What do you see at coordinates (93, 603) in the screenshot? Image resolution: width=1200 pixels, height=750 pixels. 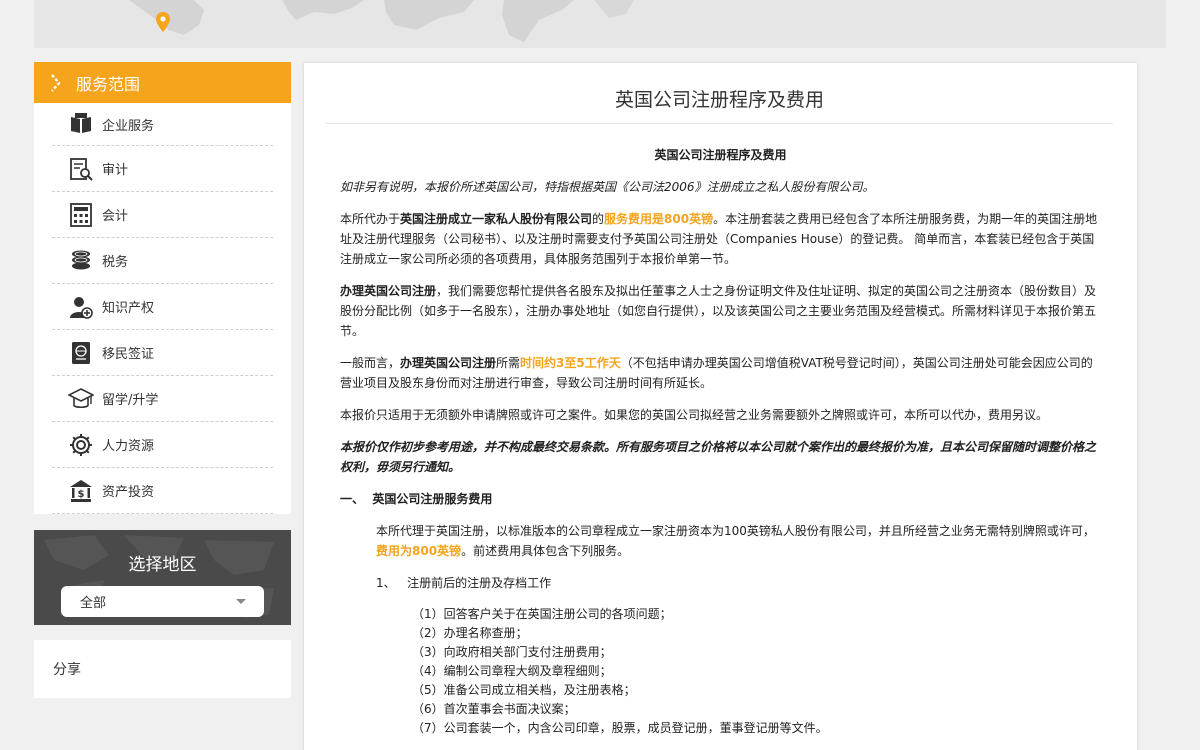 I see `region-select-value: 全部` at bounding box center [93, 603].